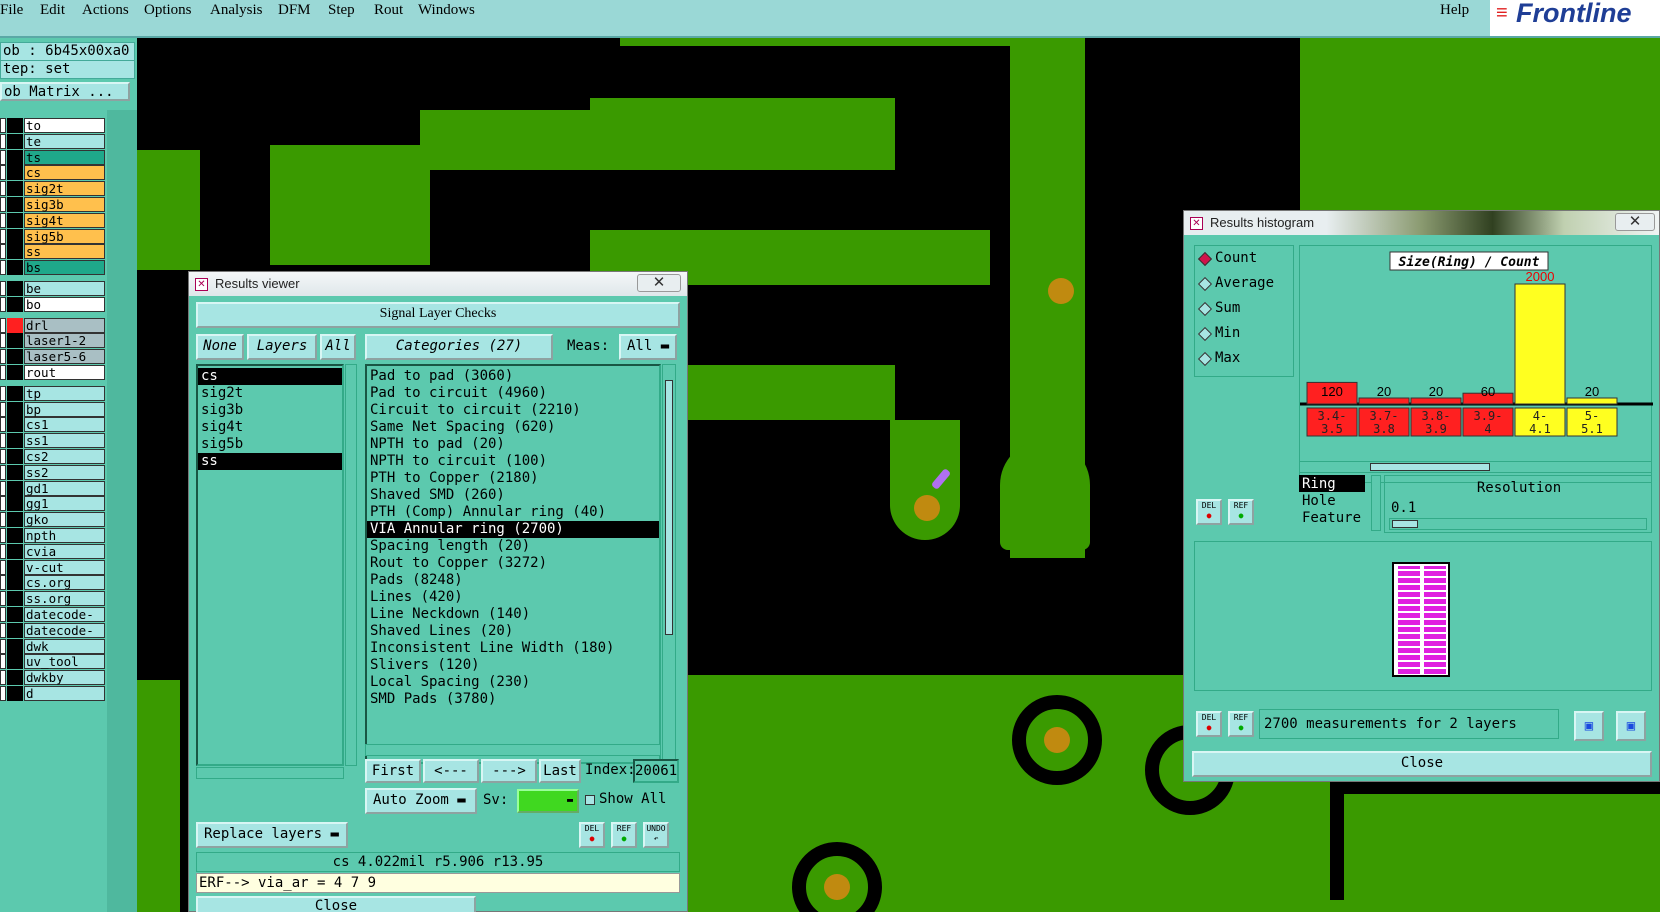 This screenshot has height=912, width=1660. What do you see at coordinates (656, 835) in the screenshot?
I see `undo-button: UNDO ↶` at bounding box center [656, 835].